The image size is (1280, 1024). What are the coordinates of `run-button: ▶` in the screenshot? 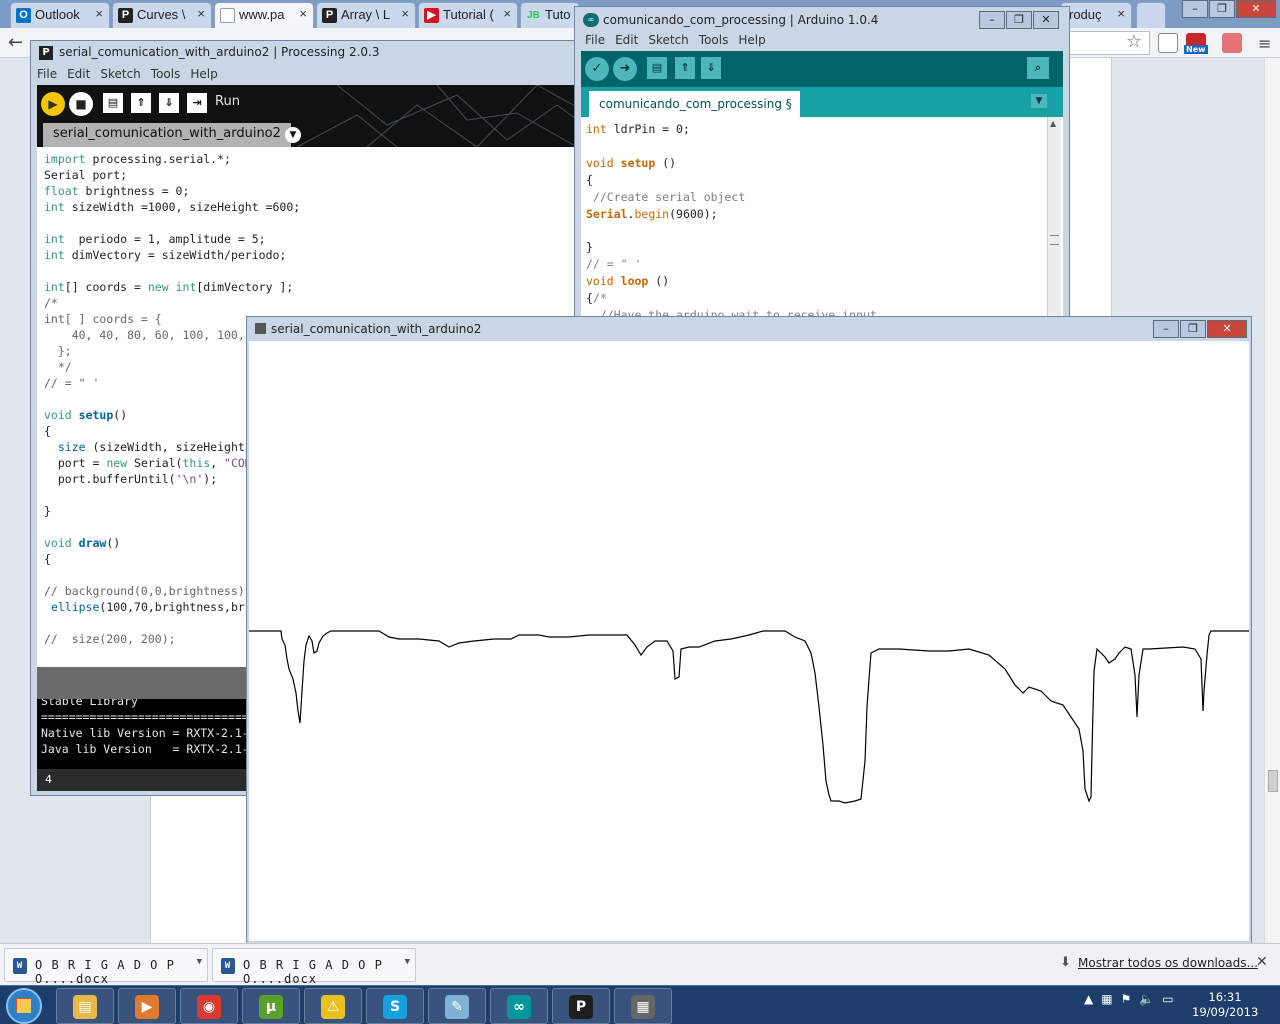 It's located at (53, 104).